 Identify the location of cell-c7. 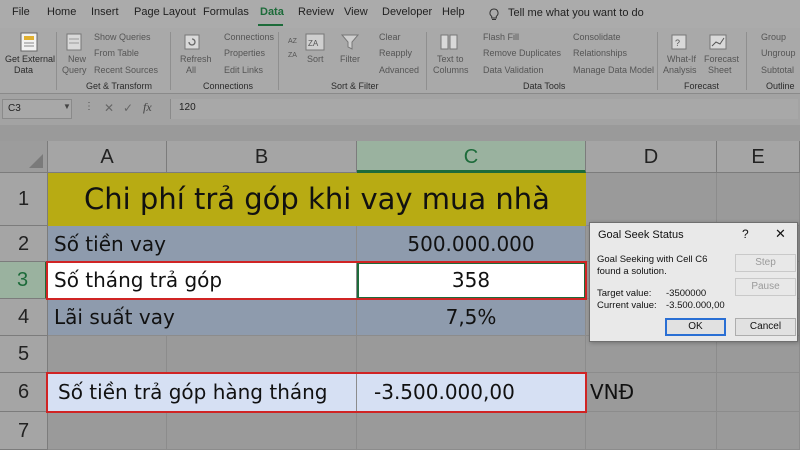
(471, 431).